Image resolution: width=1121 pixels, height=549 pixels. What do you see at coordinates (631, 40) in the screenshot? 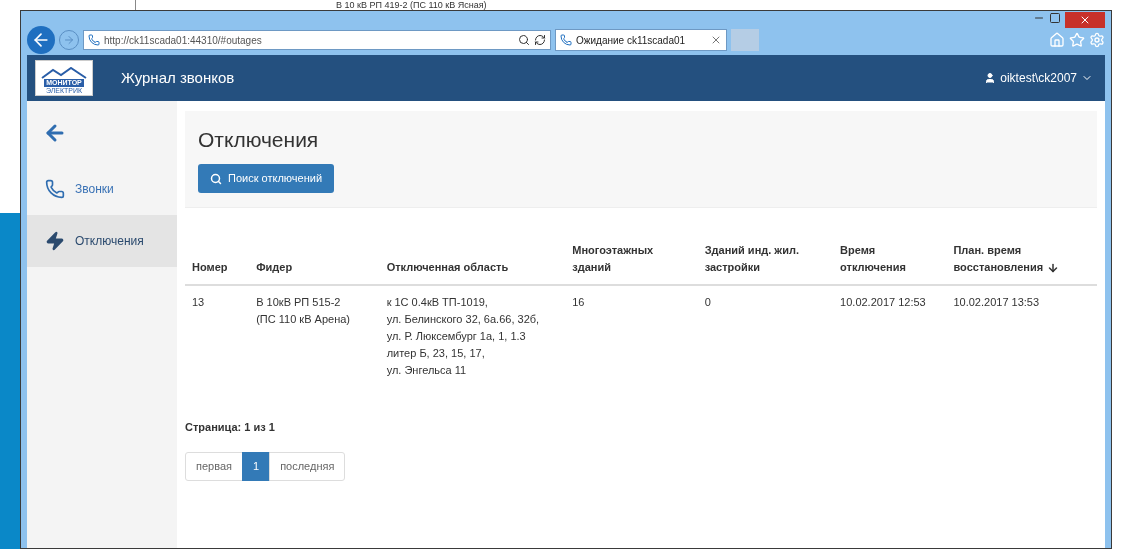
I see `tab-title: Ожидание ck11scada01` at bounding box center [631, 40].